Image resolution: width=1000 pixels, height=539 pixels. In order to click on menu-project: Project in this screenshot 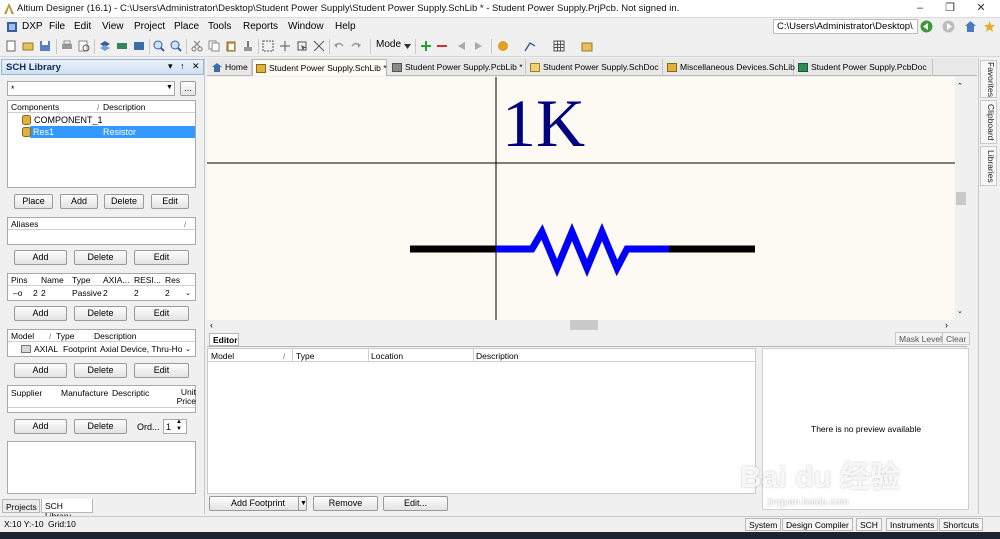, I will do `click(149, 26)`.